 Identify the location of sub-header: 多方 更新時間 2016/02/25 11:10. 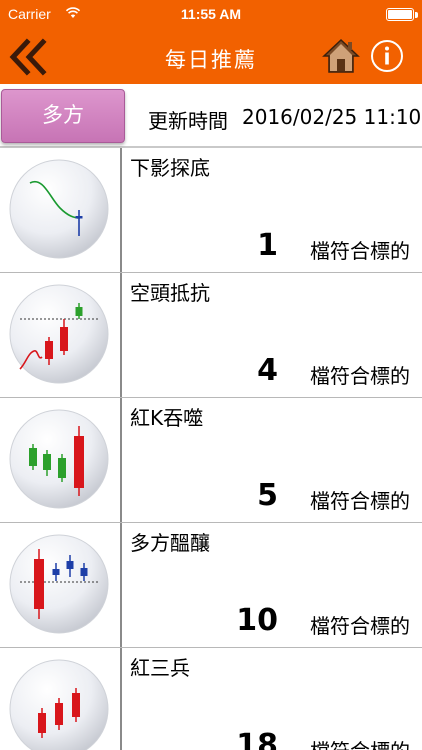
(211, 116).